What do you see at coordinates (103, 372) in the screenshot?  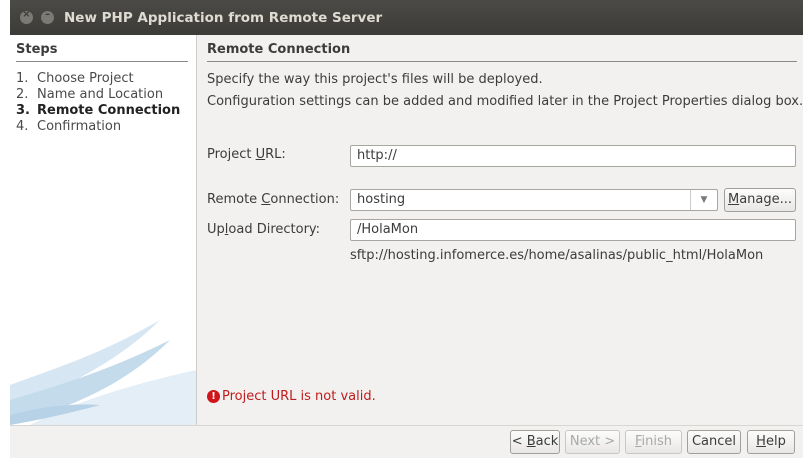 I see `netbeans-swoosh-graphic` at bounding box center [103, 372].